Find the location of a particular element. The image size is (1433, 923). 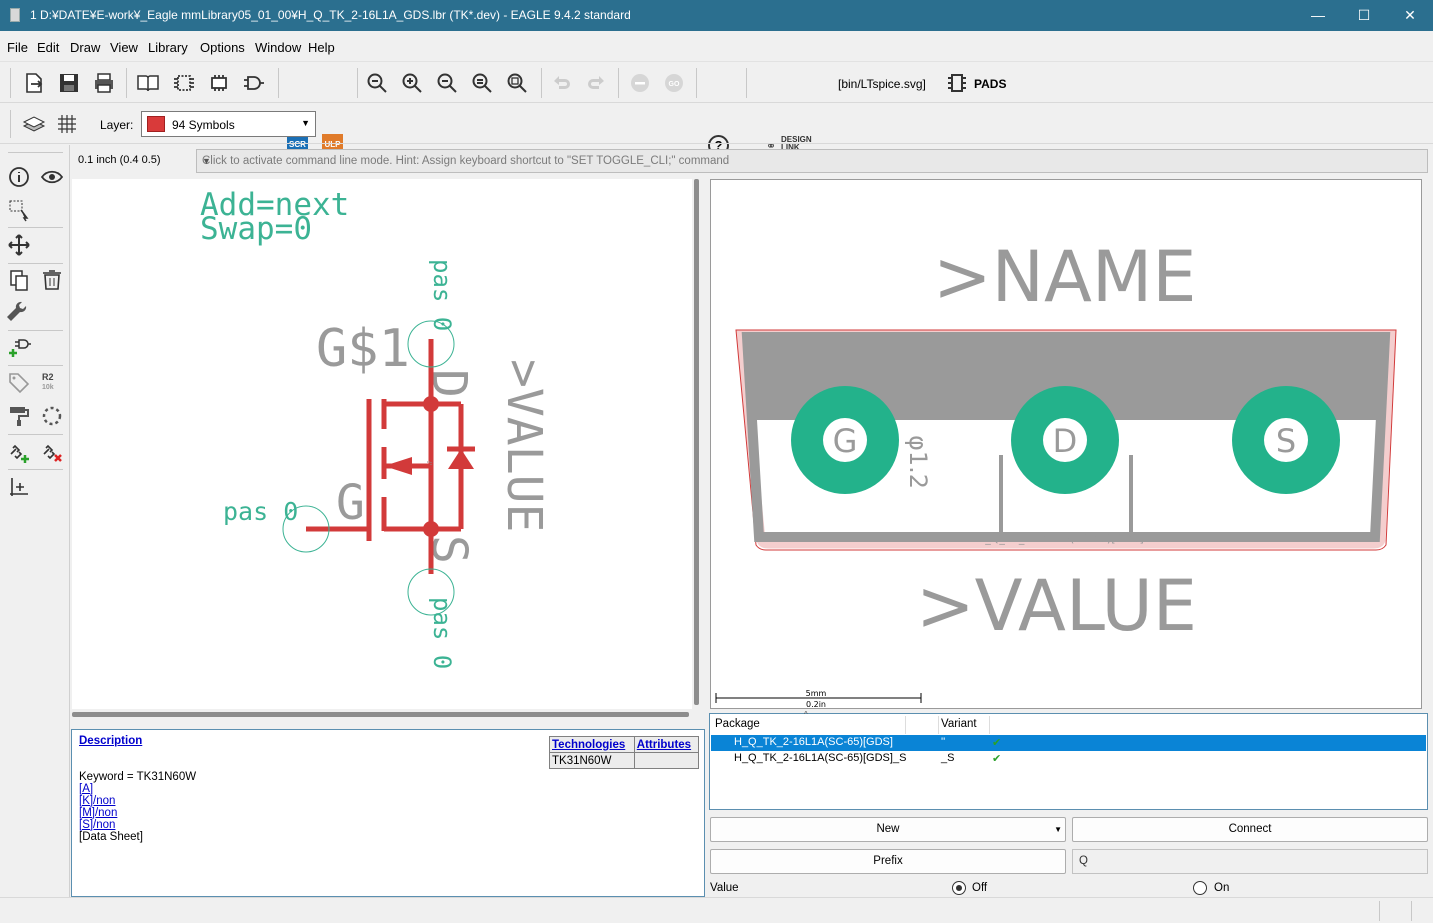

stop-icon is located at coordinates (640, 83).